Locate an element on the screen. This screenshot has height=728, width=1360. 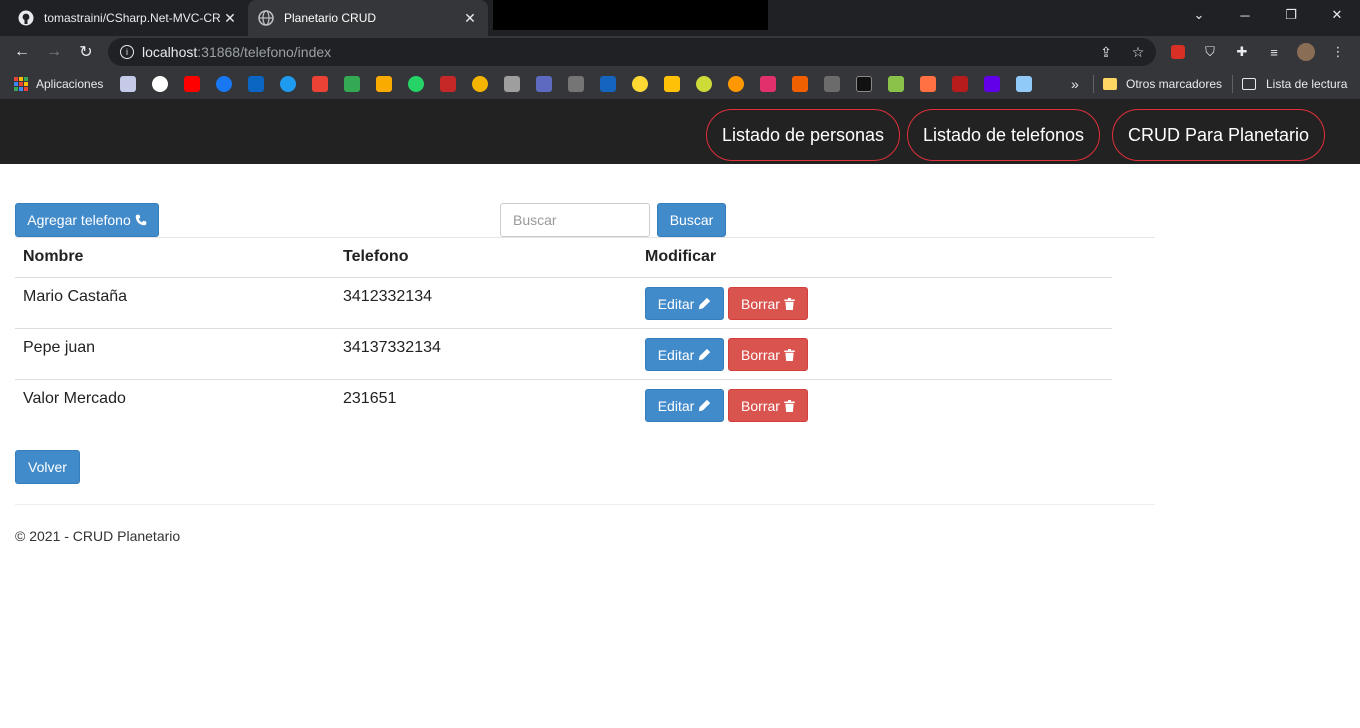
close-window-icon: ✕ is located at coordinates (1337, 15).